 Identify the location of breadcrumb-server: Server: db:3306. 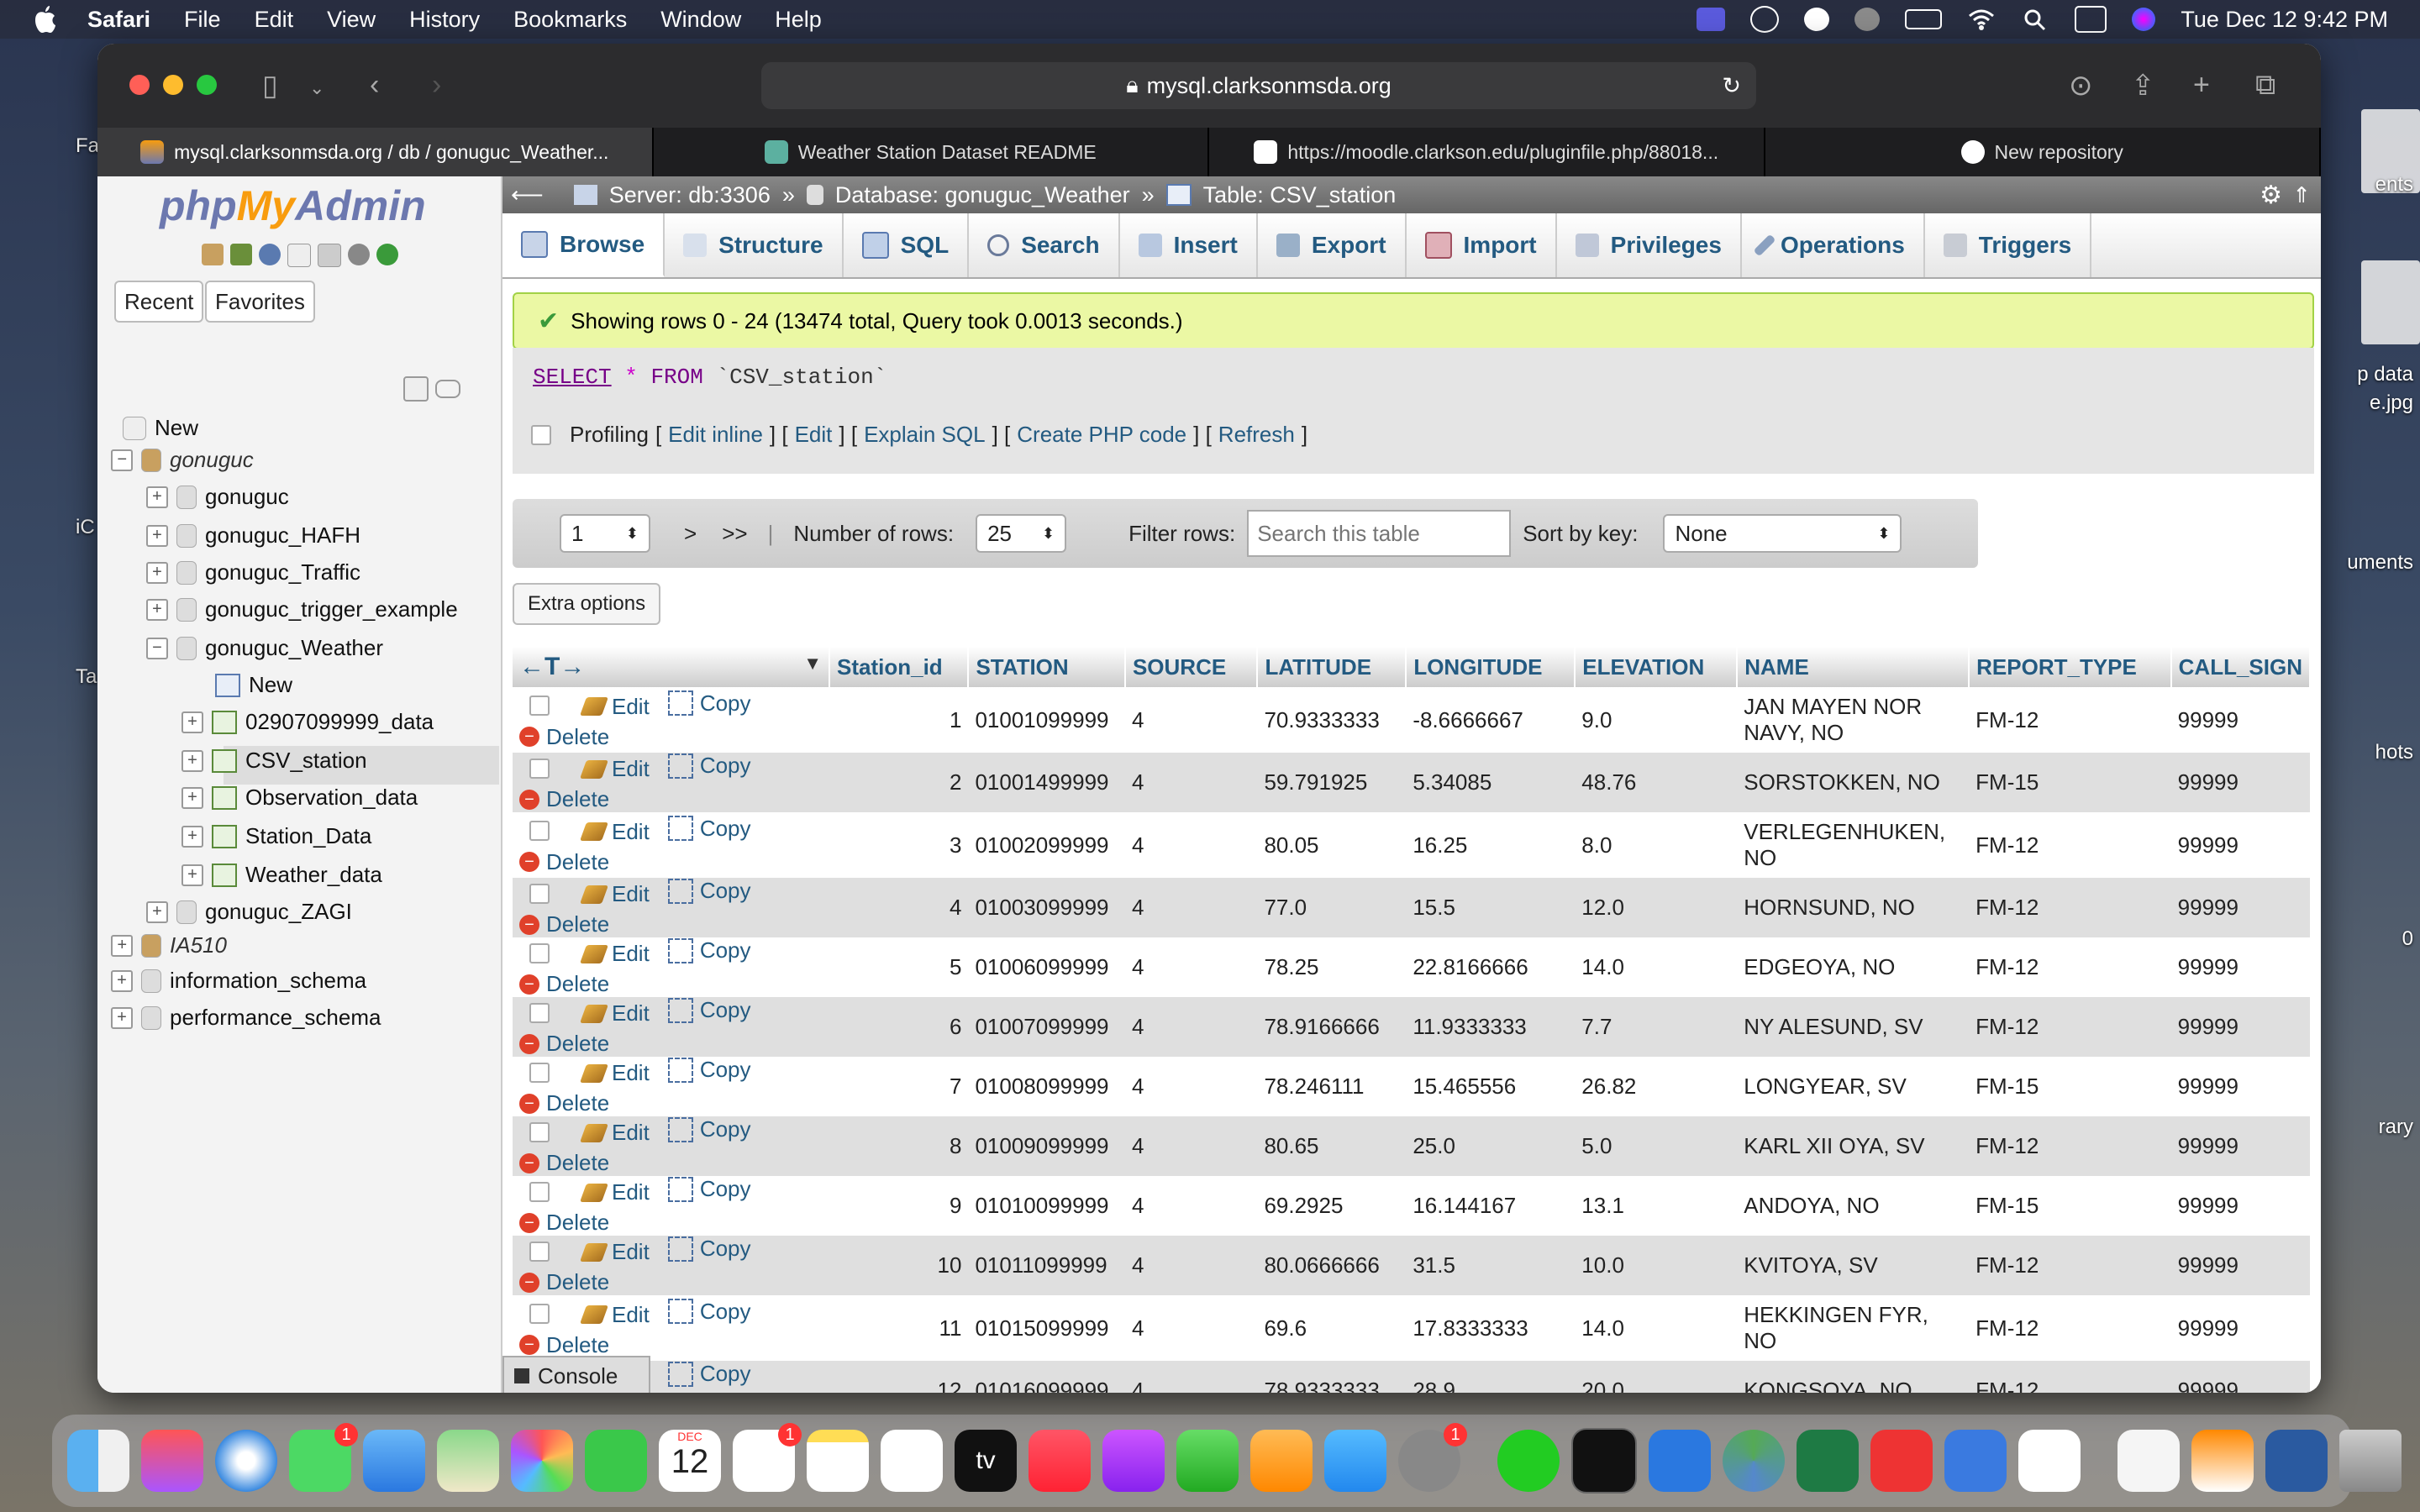
(690, 195).